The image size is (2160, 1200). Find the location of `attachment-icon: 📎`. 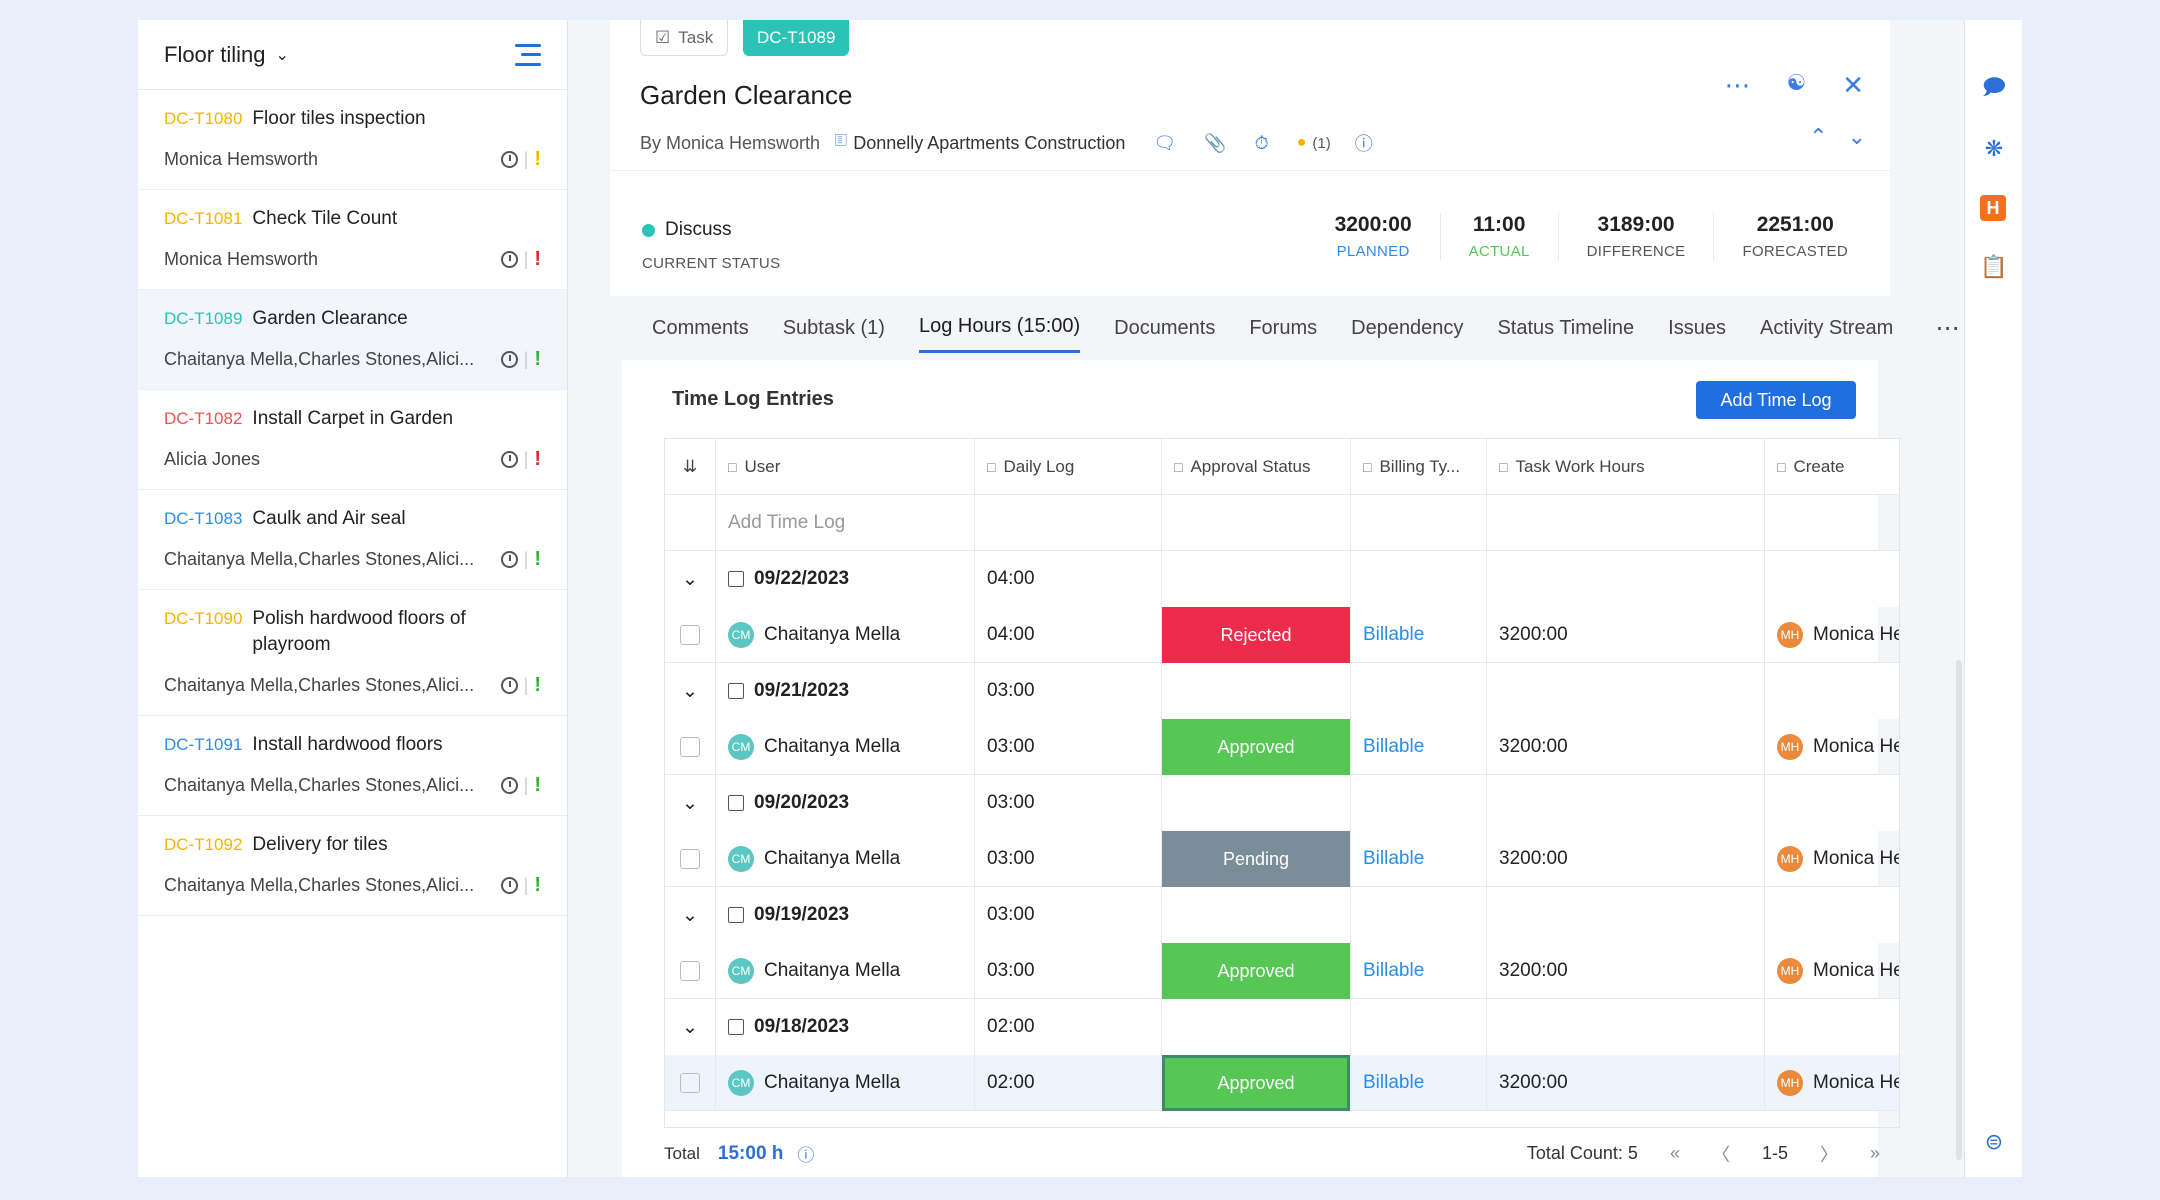

attachment-icon: 📎 is located at coordinates (1215, 143).